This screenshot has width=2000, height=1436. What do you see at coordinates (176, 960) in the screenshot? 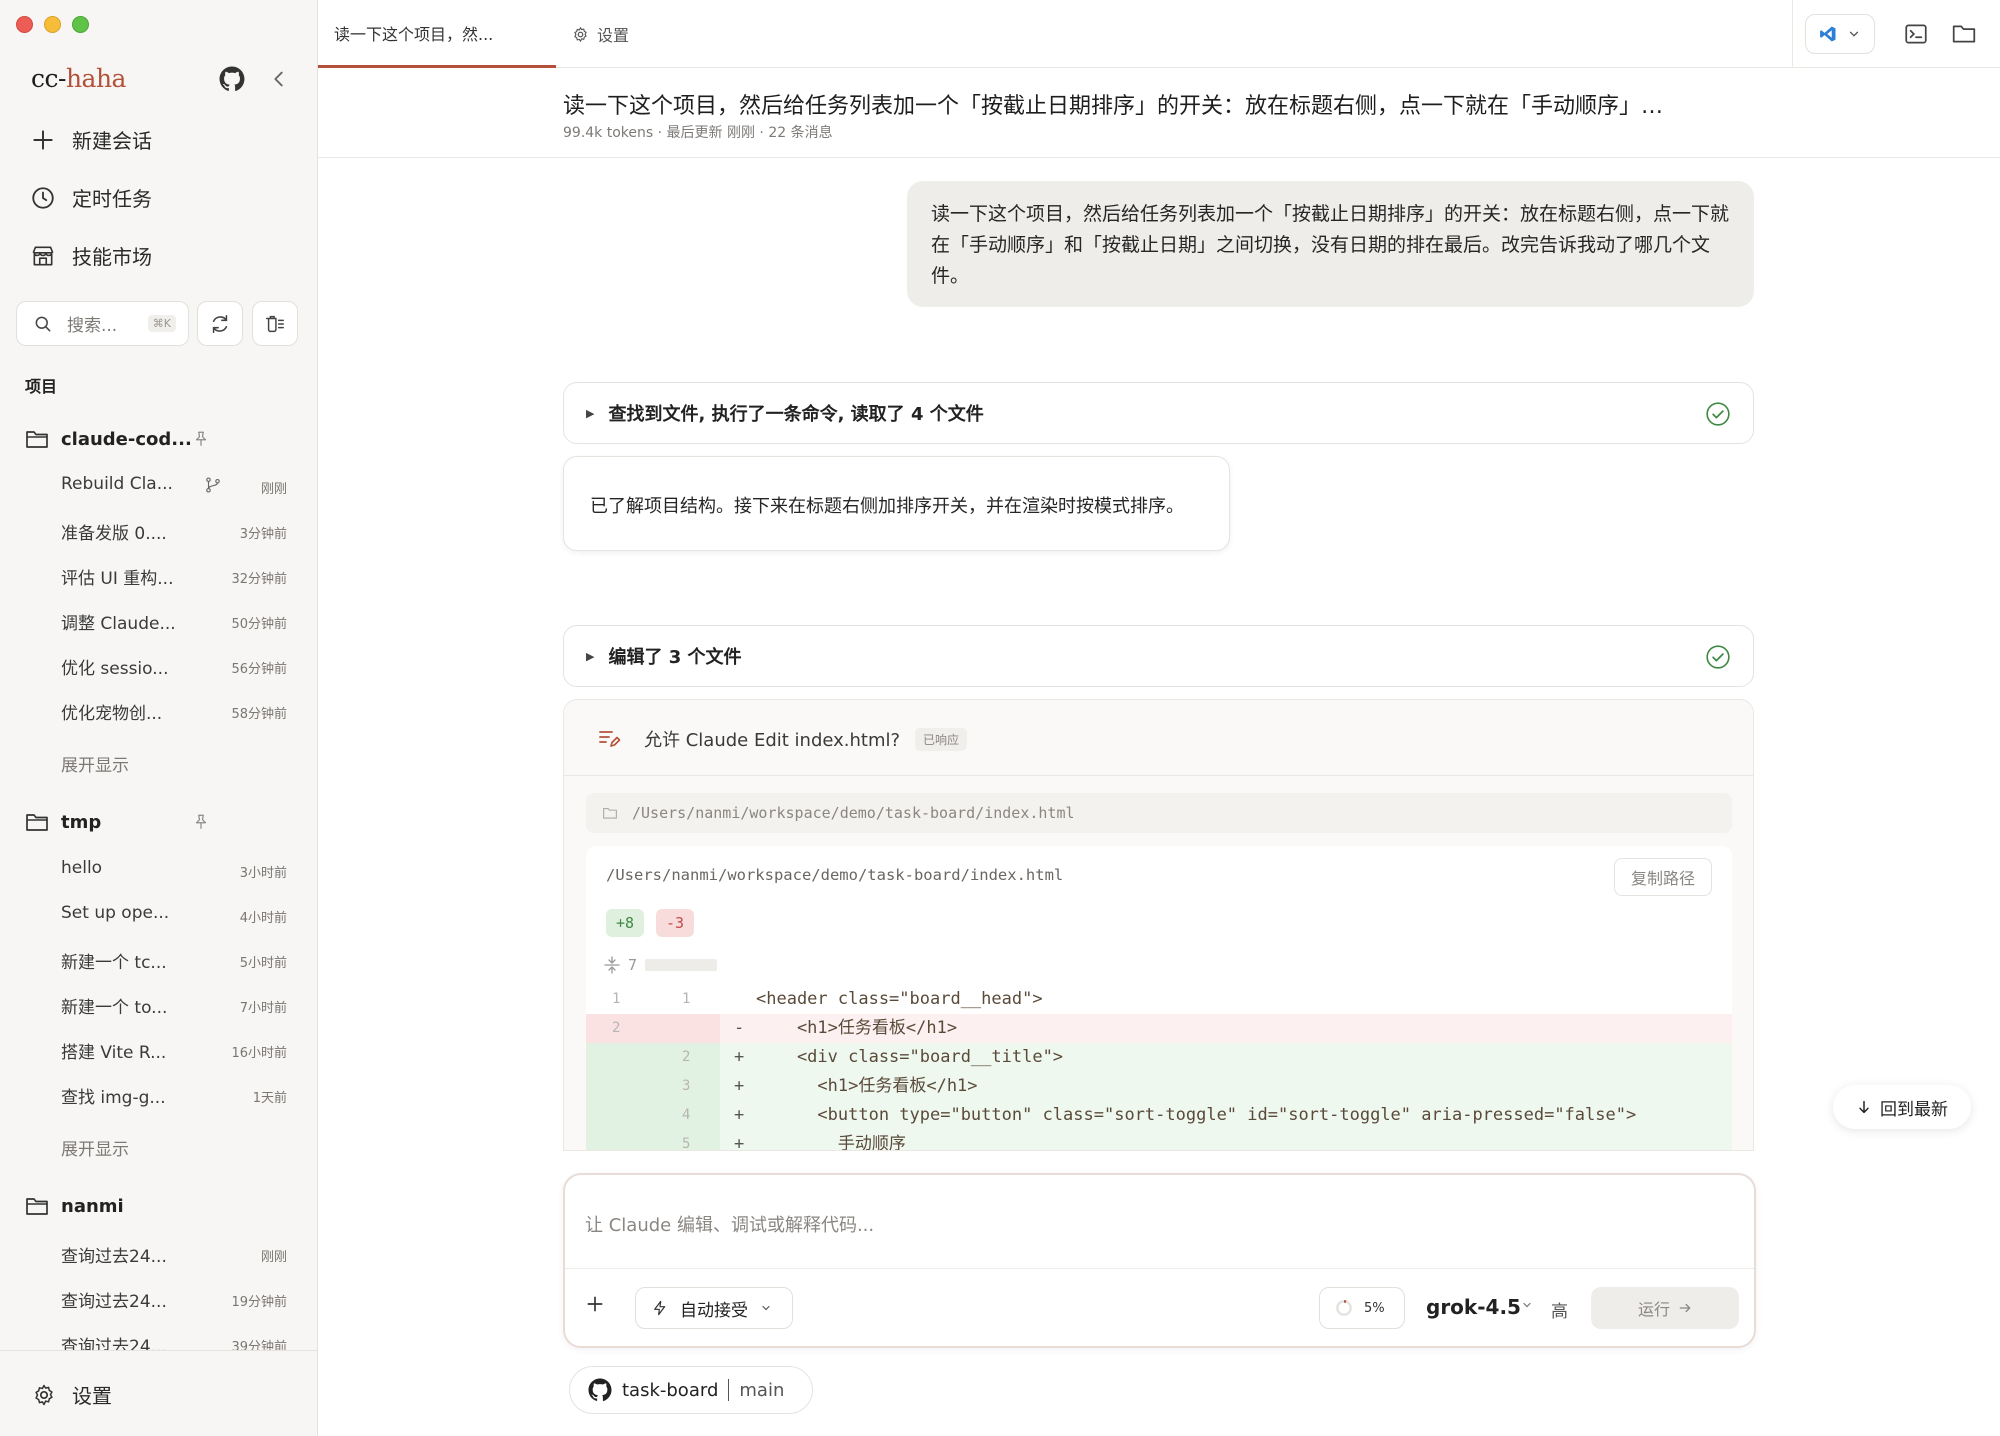
I see `session-item: 新建一个 tc... 5小时前` at bounding box center [176, 960].